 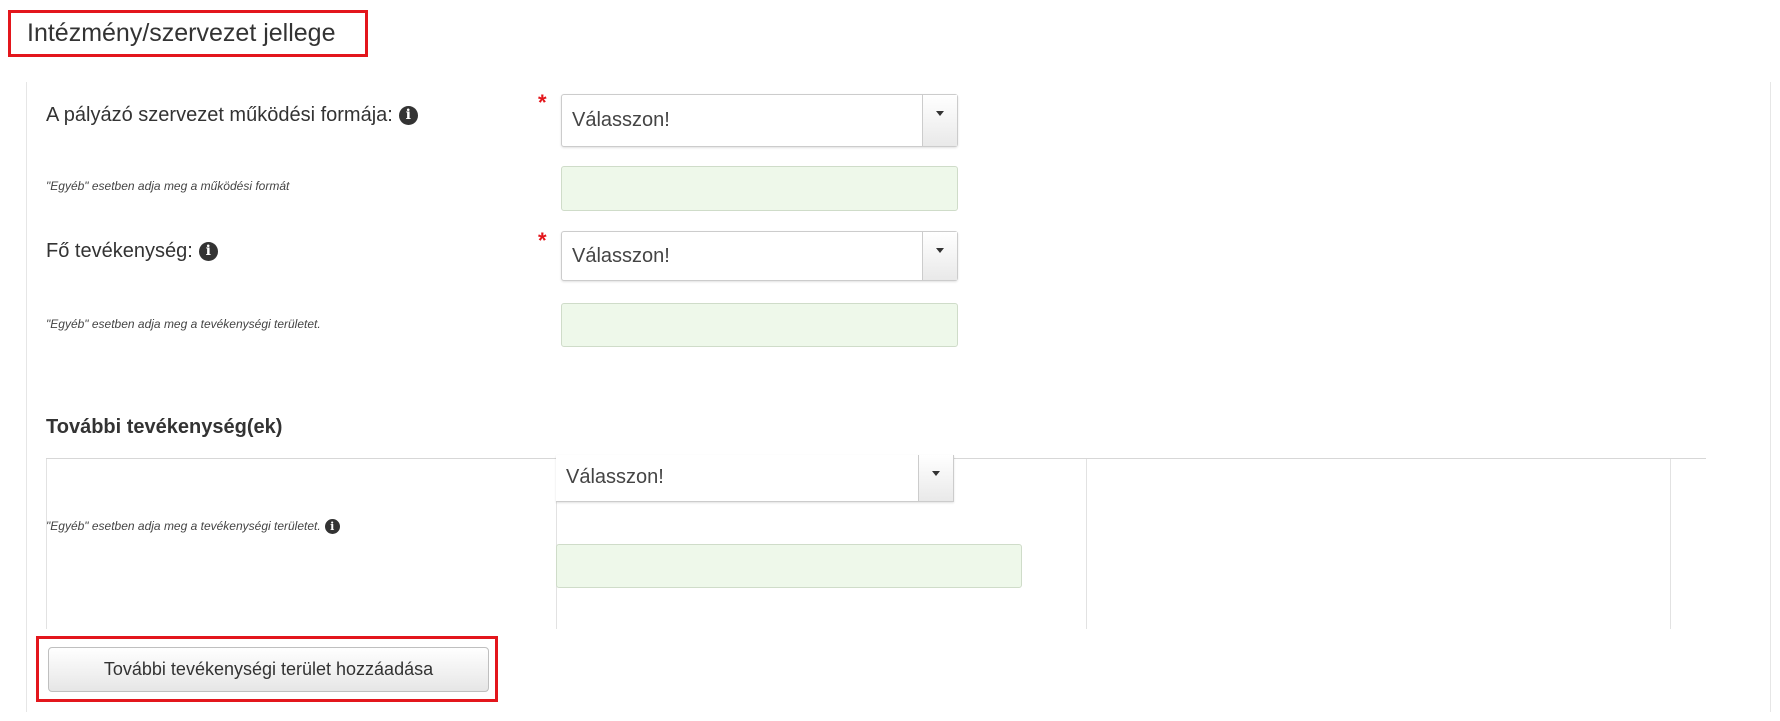 I want to click on main-activity-select: Válasszon!, so click(x=759, y=256).